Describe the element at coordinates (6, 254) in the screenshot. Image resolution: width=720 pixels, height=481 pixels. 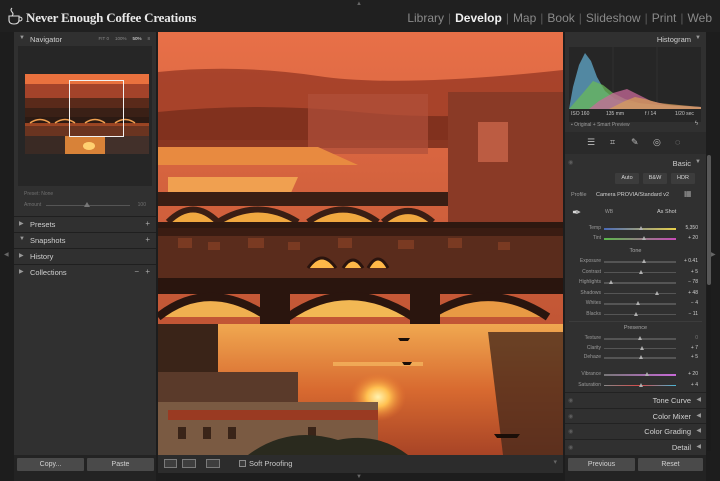
I see `left-panel-toggle-icon: ◀` at that location.